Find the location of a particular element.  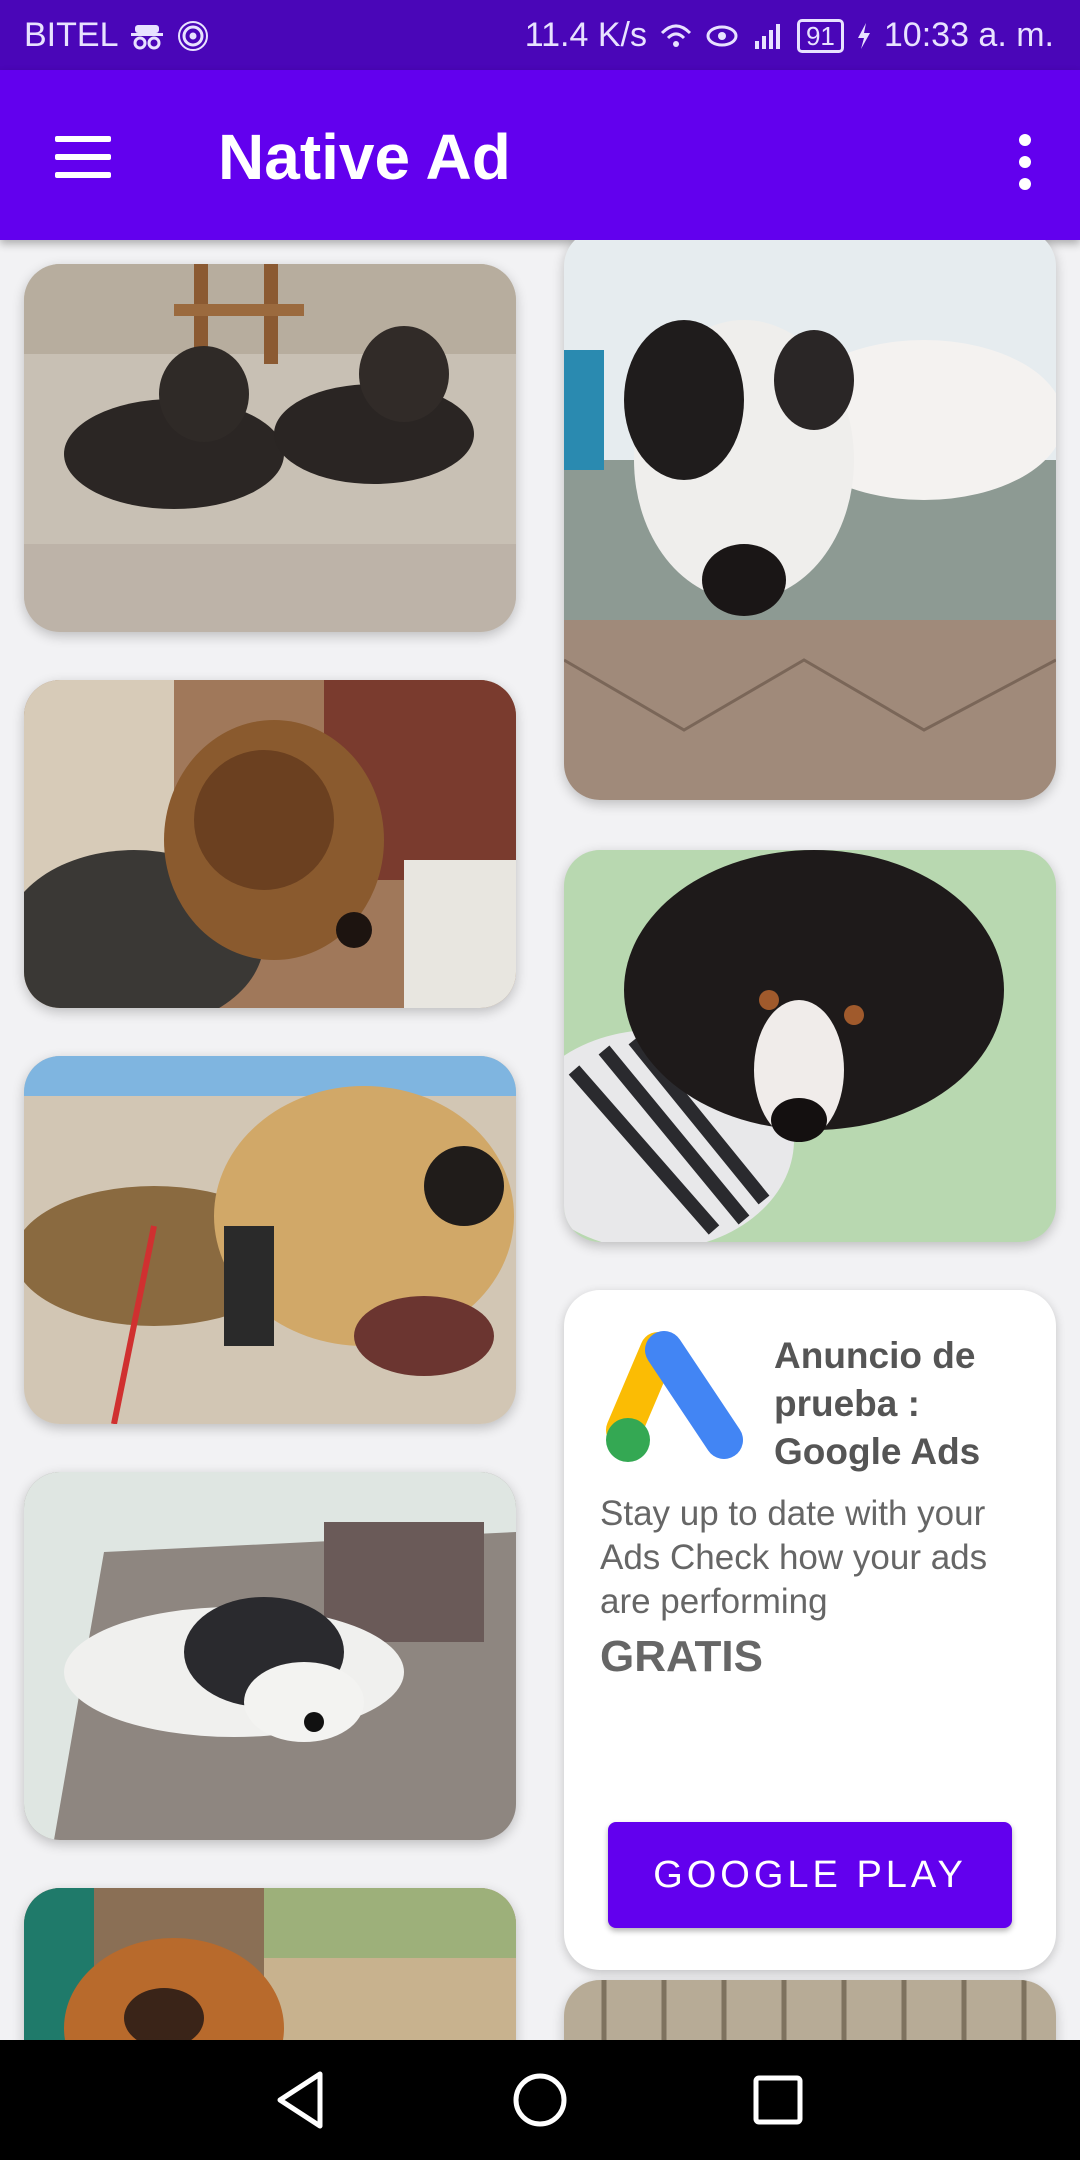

home-circle-icon is located at coordinates (540, 2100).